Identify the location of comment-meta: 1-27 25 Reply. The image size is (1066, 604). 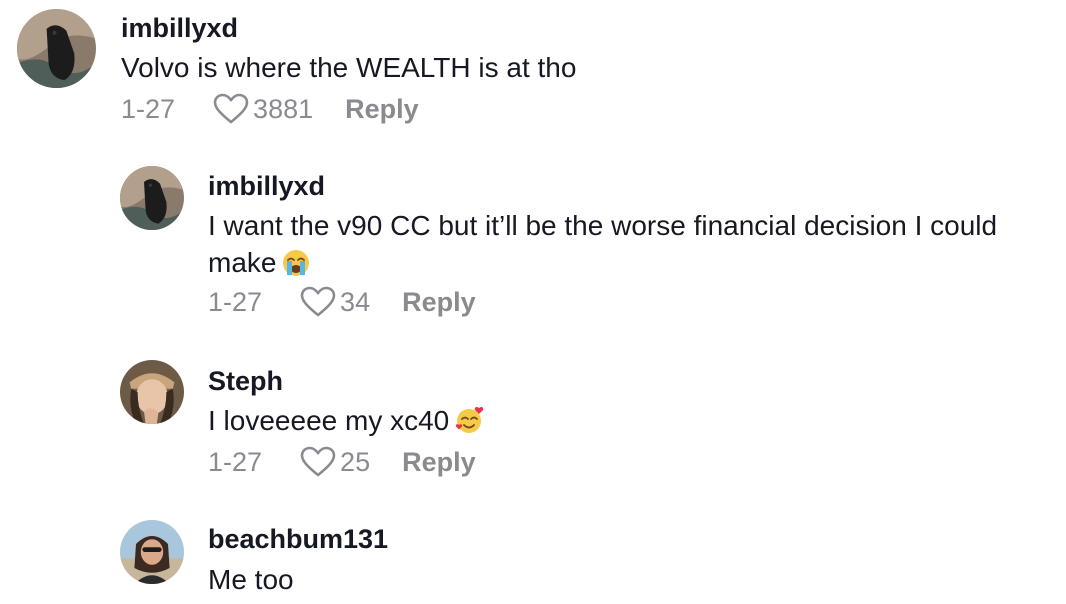
(342, 462).